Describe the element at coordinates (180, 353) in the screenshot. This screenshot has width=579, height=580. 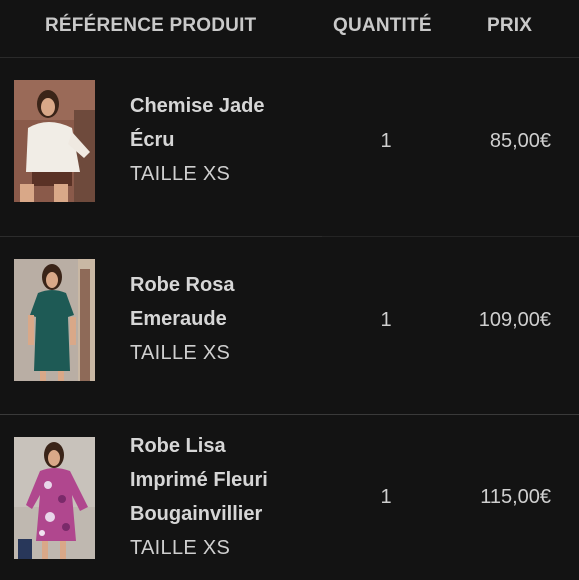
I see `product-size-2: TAILLE XS` at that location.